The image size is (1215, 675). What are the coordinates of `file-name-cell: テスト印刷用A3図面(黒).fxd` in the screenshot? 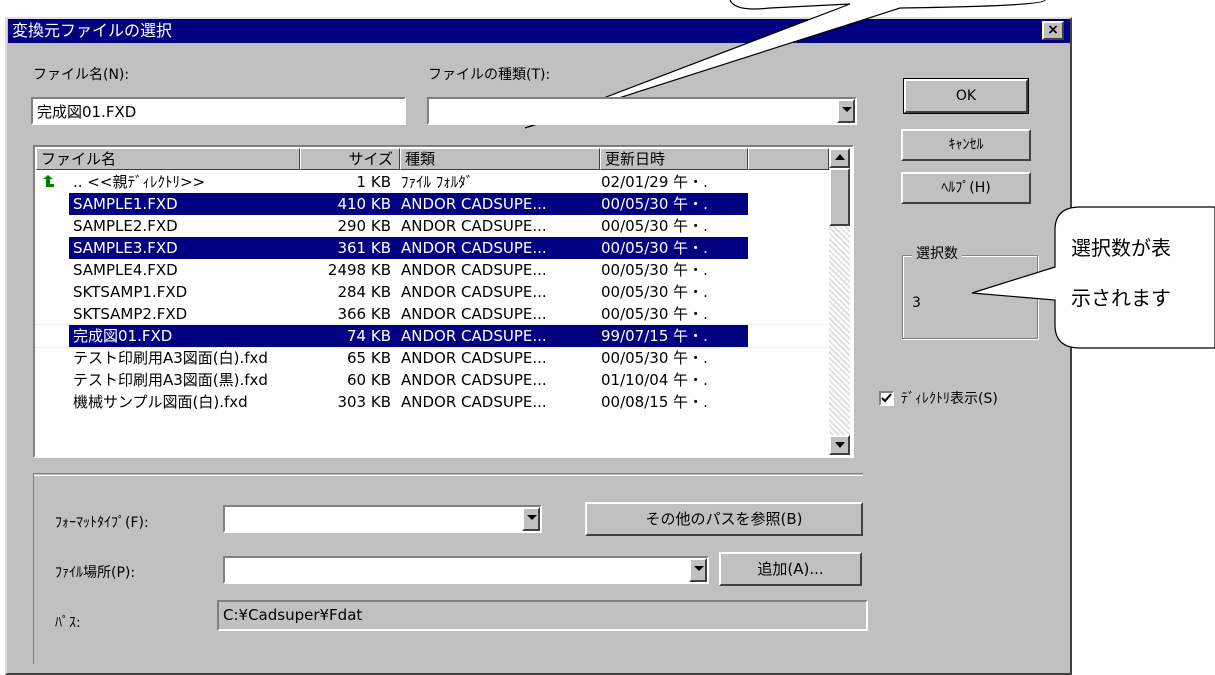 It's located at (170, 380).